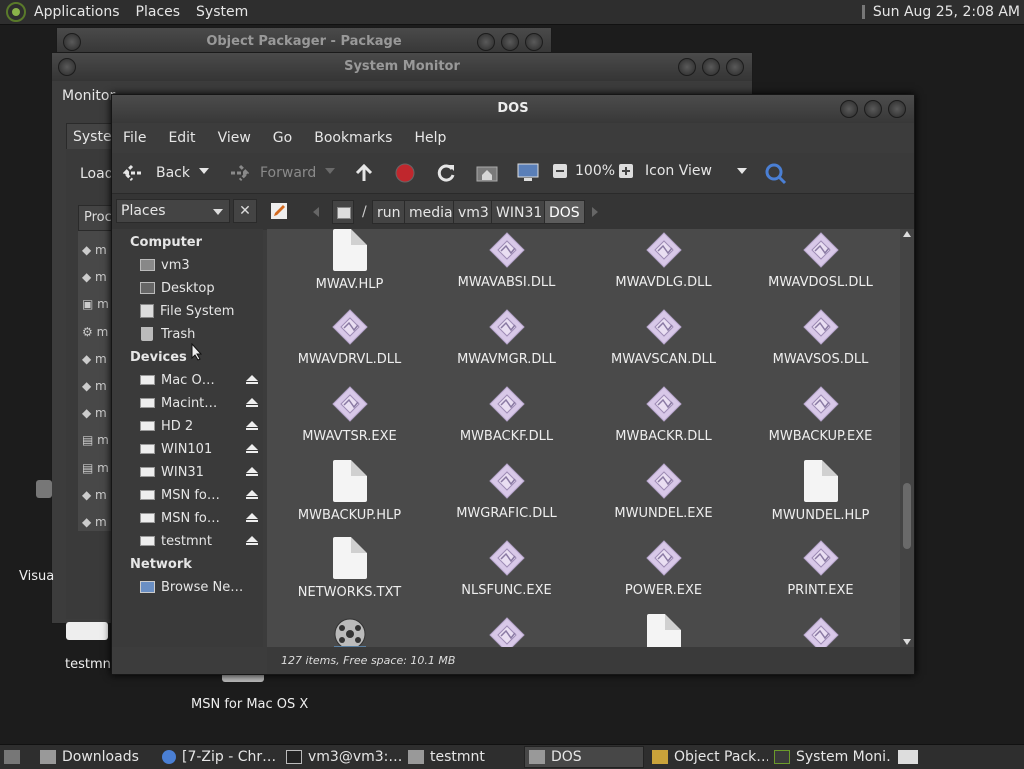  What do you see at coordinates (353, 138) in the screenshot?
I see `bookmarks-menu: Bookmarks` at bounding box center [353, 138].